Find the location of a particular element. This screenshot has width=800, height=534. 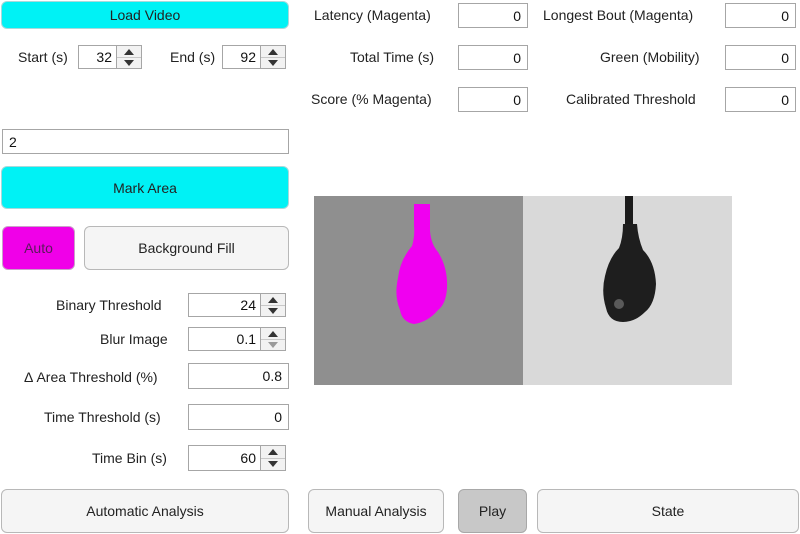

time-bin-label: Time Bin (s) is located at coordinates (129, 458).